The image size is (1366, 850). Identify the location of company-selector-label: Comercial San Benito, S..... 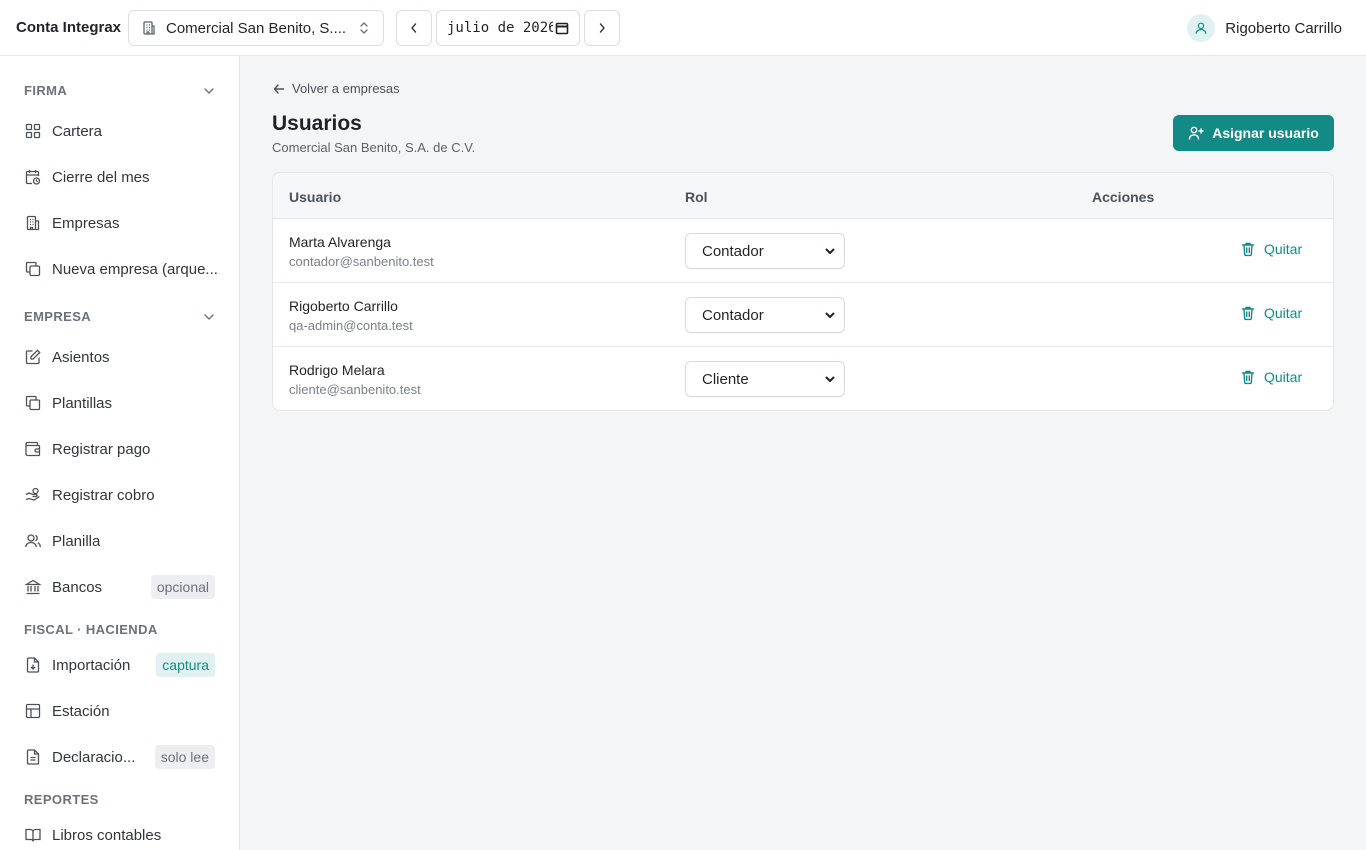
(256, 28).